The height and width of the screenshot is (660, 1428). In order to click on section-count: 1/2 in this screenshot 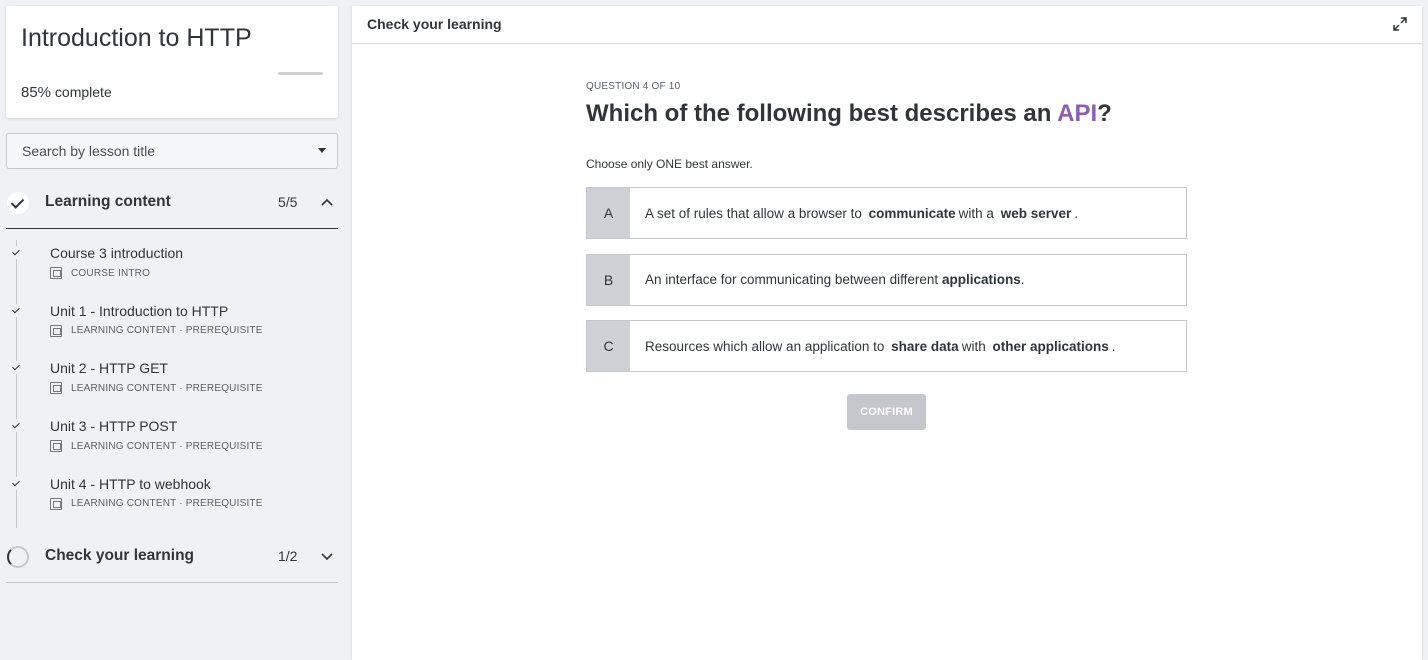, I will do `click(288, 556)`.